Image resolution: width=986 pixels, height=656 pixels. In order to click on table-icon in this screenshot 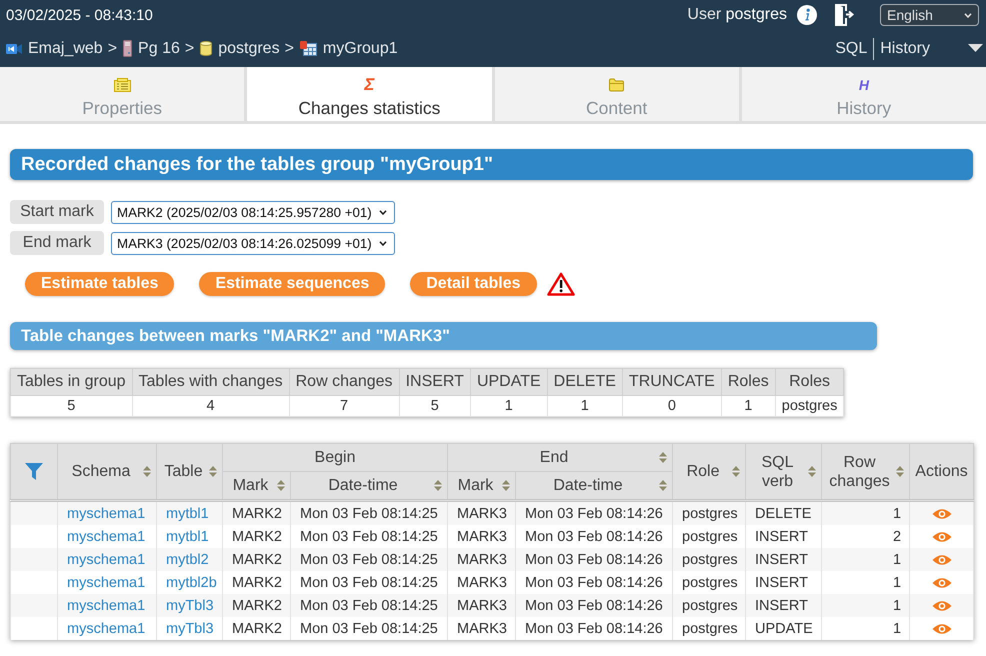, I will do `click(308, 48)`.